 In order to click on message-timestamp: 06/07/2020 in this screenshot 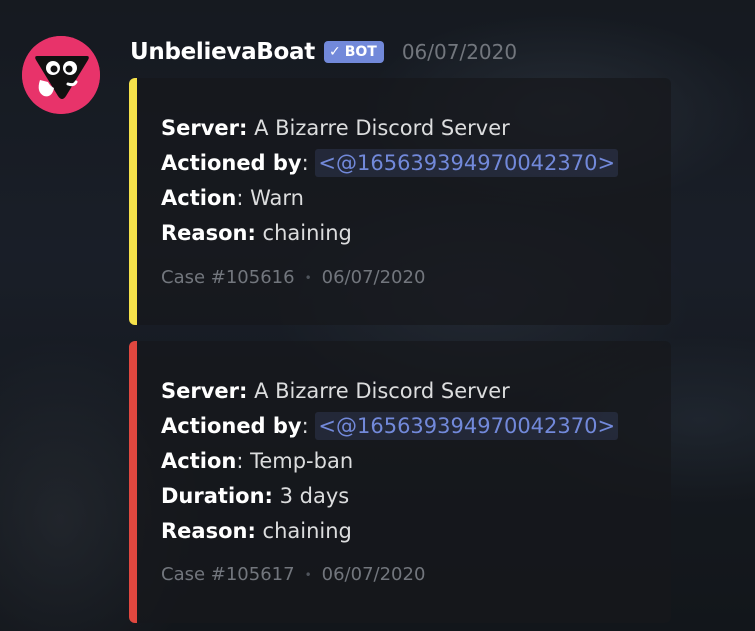, I will do `click(459, 52)`.